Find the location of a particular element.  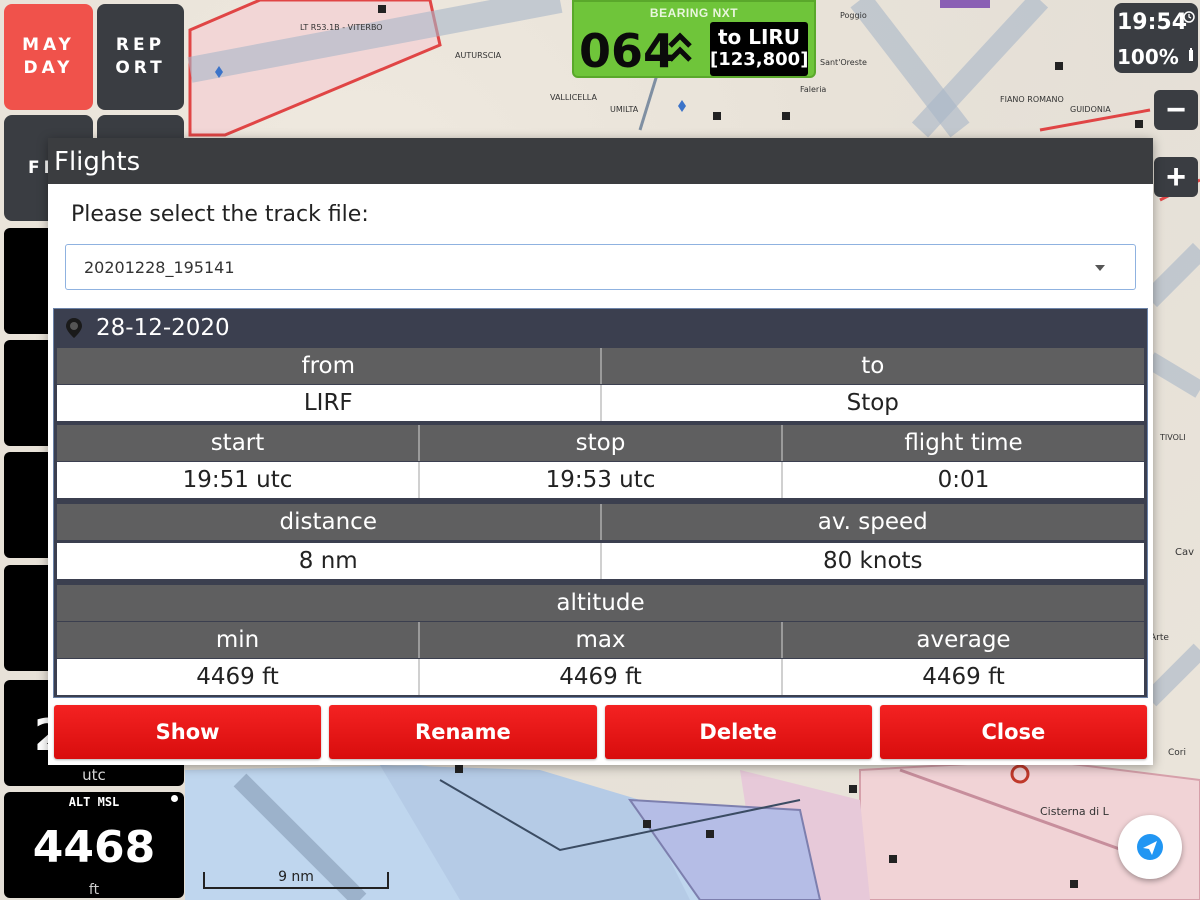

bearing-destination: to LIRU [123,800] is located at coordinates (759, 49).